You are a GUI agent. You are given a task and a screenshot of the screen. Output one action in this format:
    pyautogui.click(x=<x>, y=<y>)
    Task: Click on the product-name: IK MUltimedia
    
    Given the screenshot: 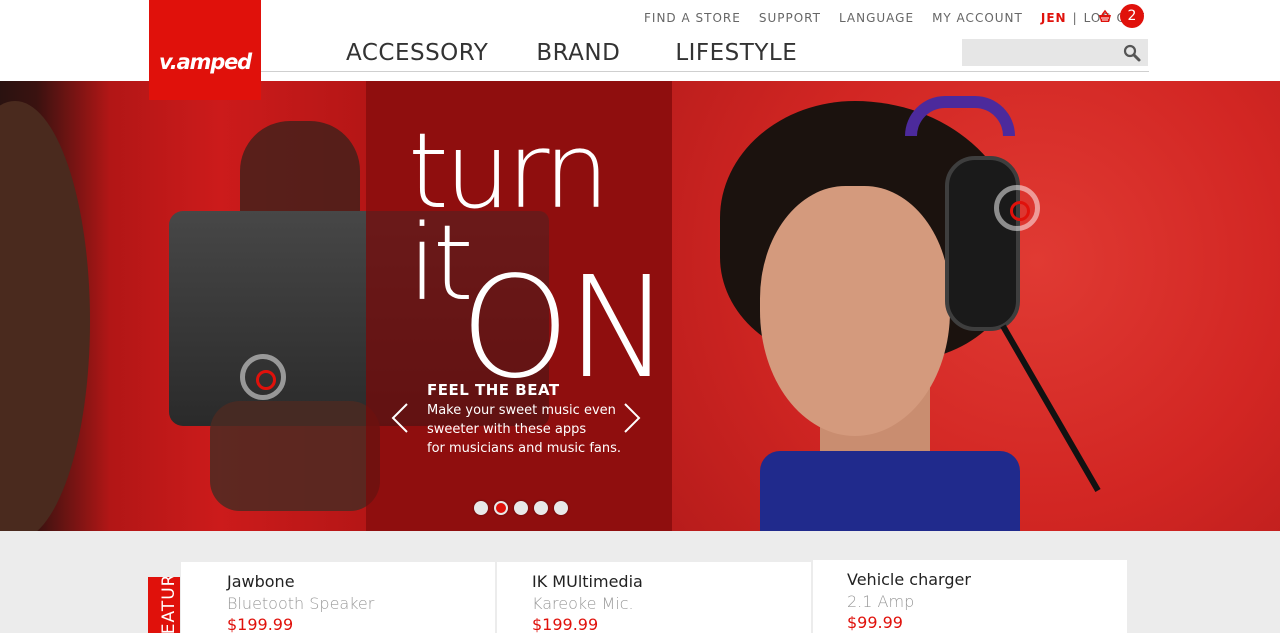 What is the action you would take?
    pyautogui.click(x=587, y=581)
    